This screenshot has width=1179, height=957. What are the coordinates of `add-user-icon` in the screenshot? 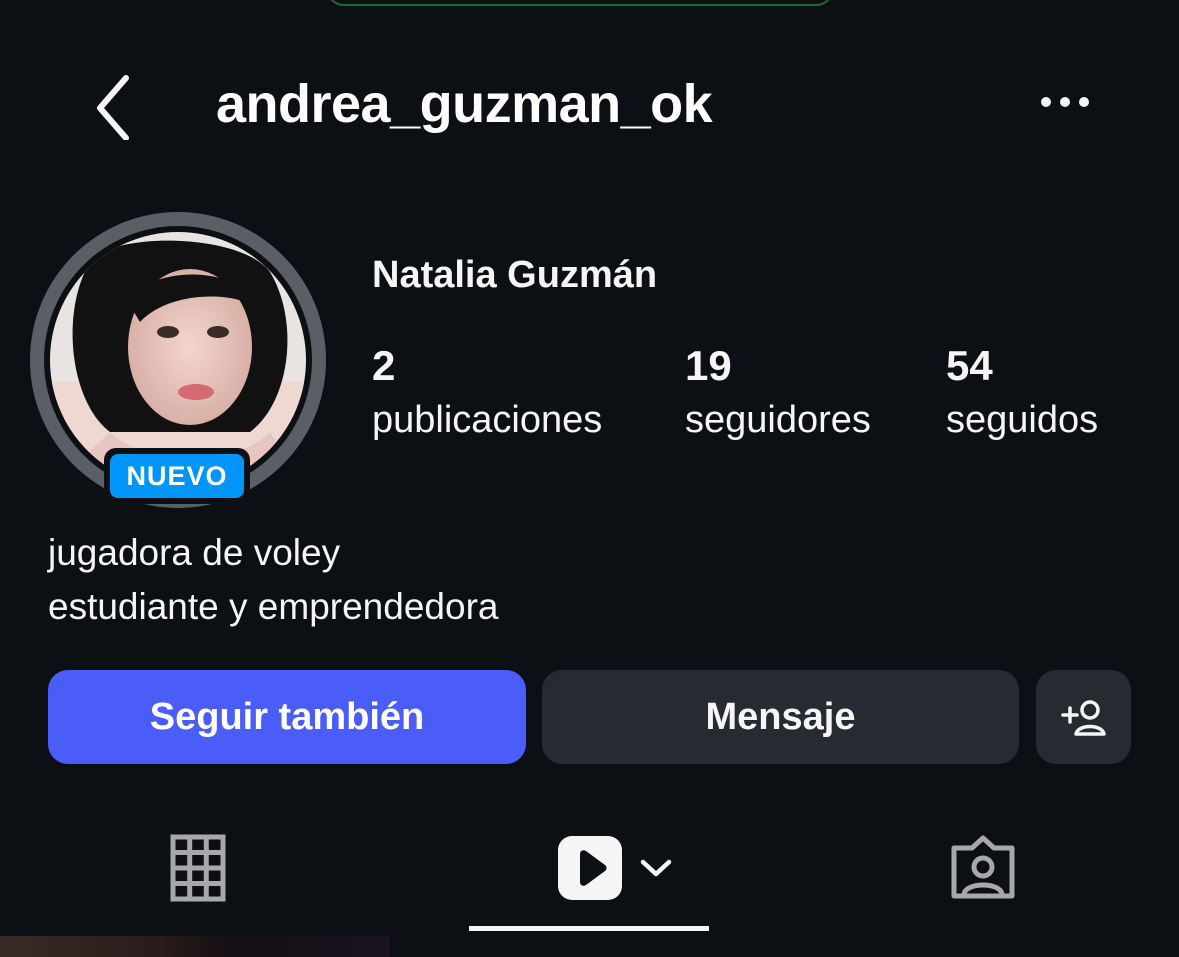 It's located at (1083, 718).